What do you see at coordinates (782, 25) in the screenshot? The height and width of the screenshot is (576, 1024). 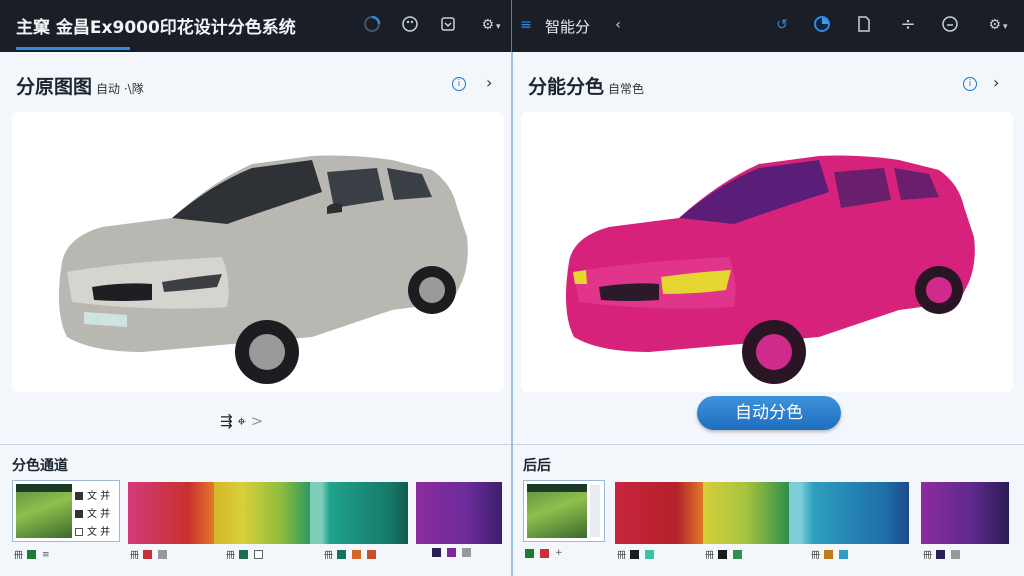 I see `refresh-icon: ↺` at bounding box center [782, 25].